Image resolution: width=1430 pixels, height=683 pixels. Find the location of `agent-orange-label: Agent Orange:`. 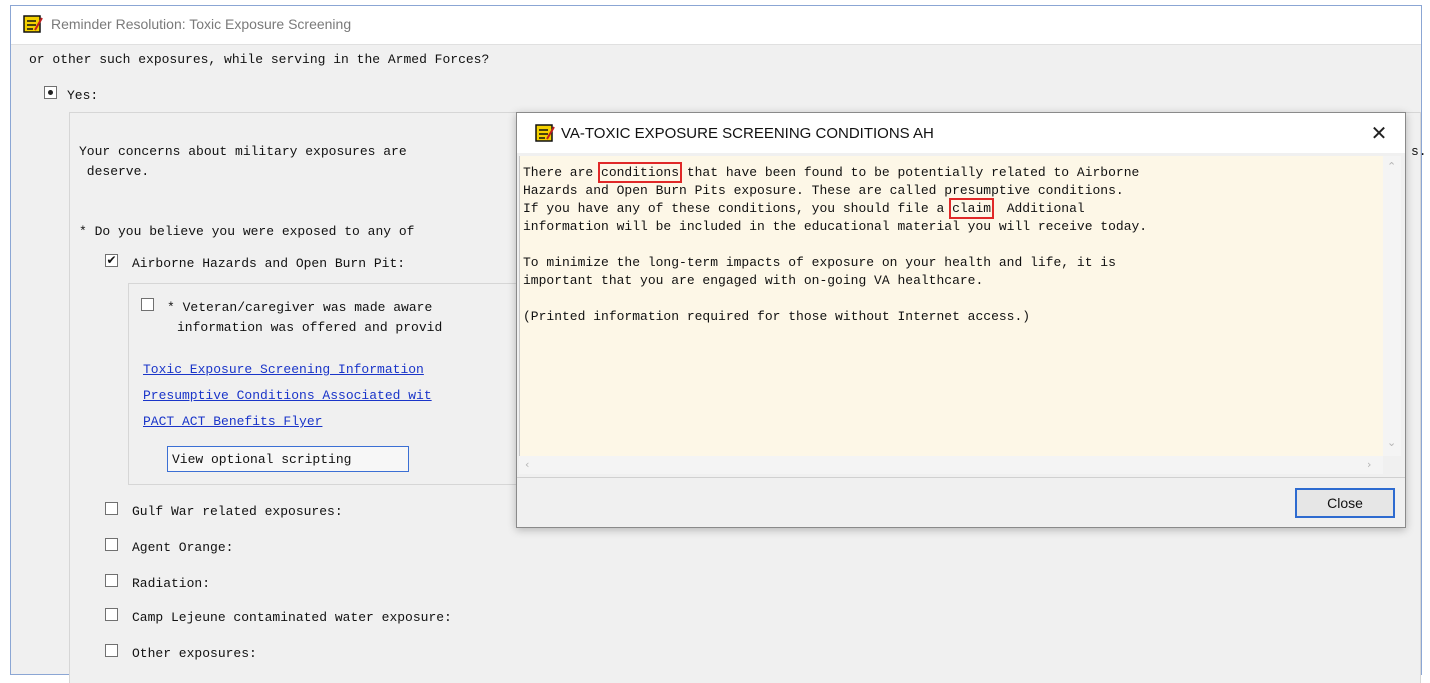

agent-orange-label: Agent Orange: is located at coordinates (183, 547).